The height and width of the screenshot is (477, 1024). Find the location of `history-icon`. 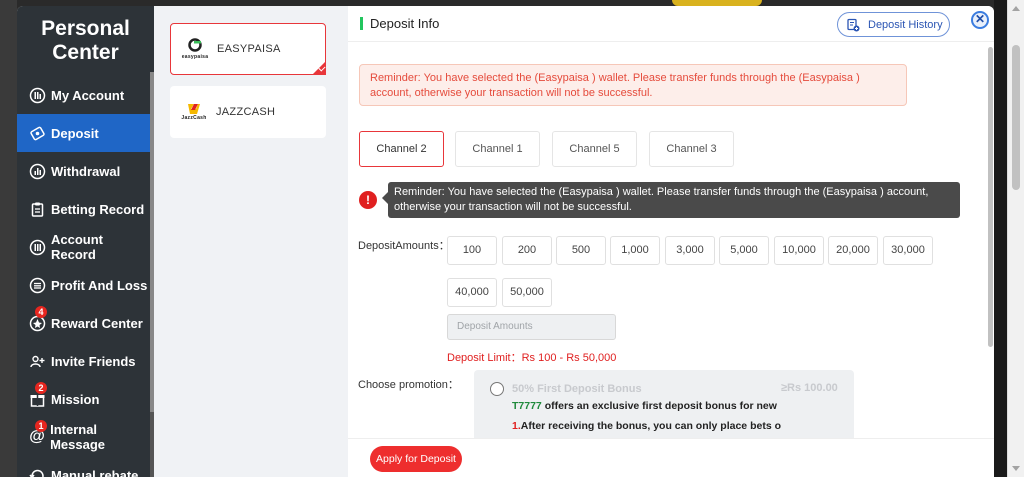

history-icon is located at coordinates (853, 24).